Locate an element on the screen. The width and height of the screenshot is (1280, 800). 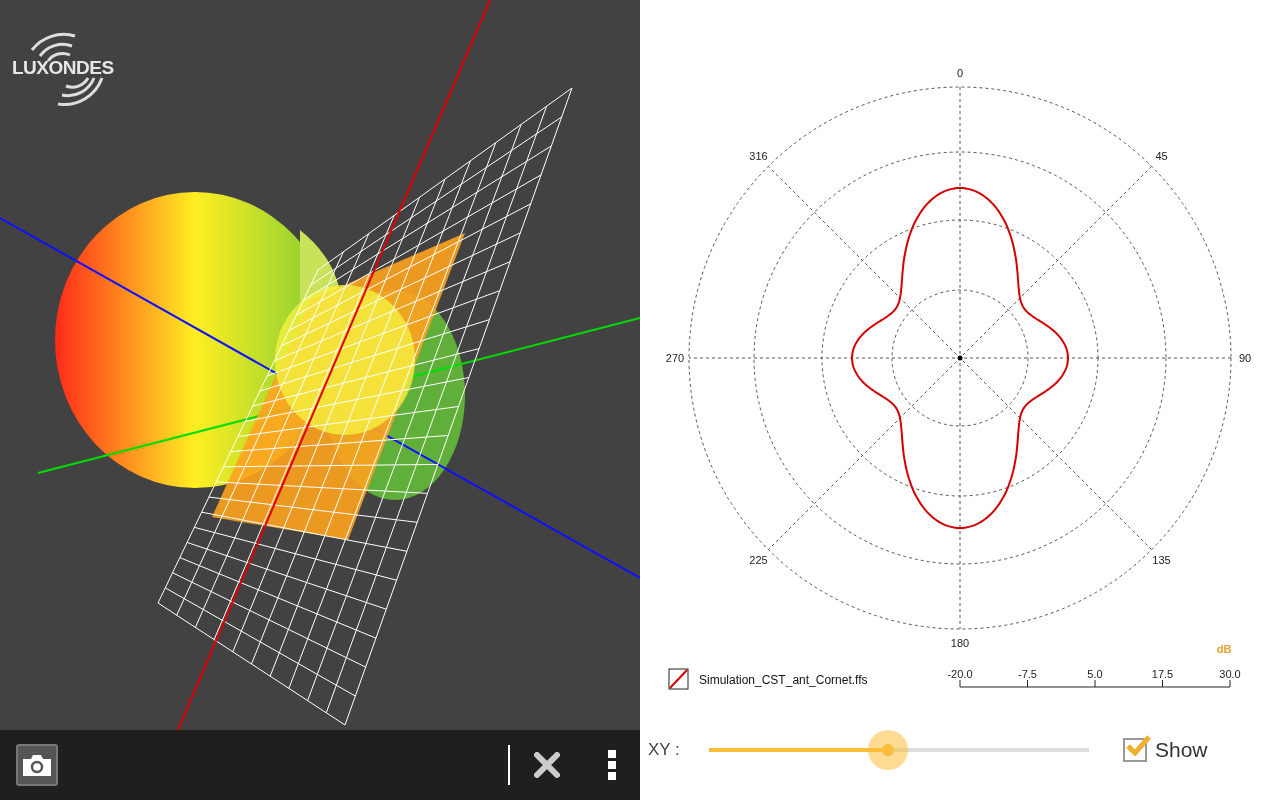
scale-unit: dB is located at coordinates (1224, 649).